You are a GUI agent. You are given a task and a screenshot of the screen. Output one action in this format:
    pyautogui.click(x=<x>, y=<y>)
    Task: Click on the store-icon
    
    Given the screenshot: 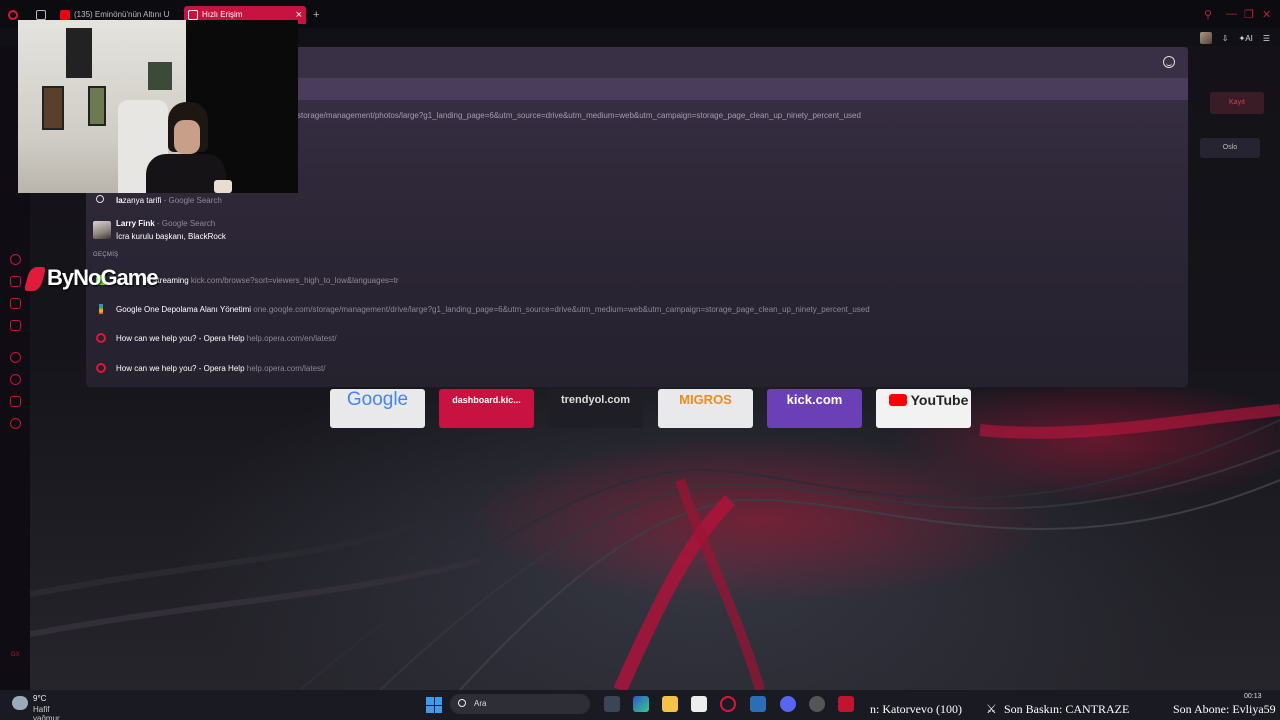 What is the action you would take?
    pyautogui.click(x=699, y=704)
    